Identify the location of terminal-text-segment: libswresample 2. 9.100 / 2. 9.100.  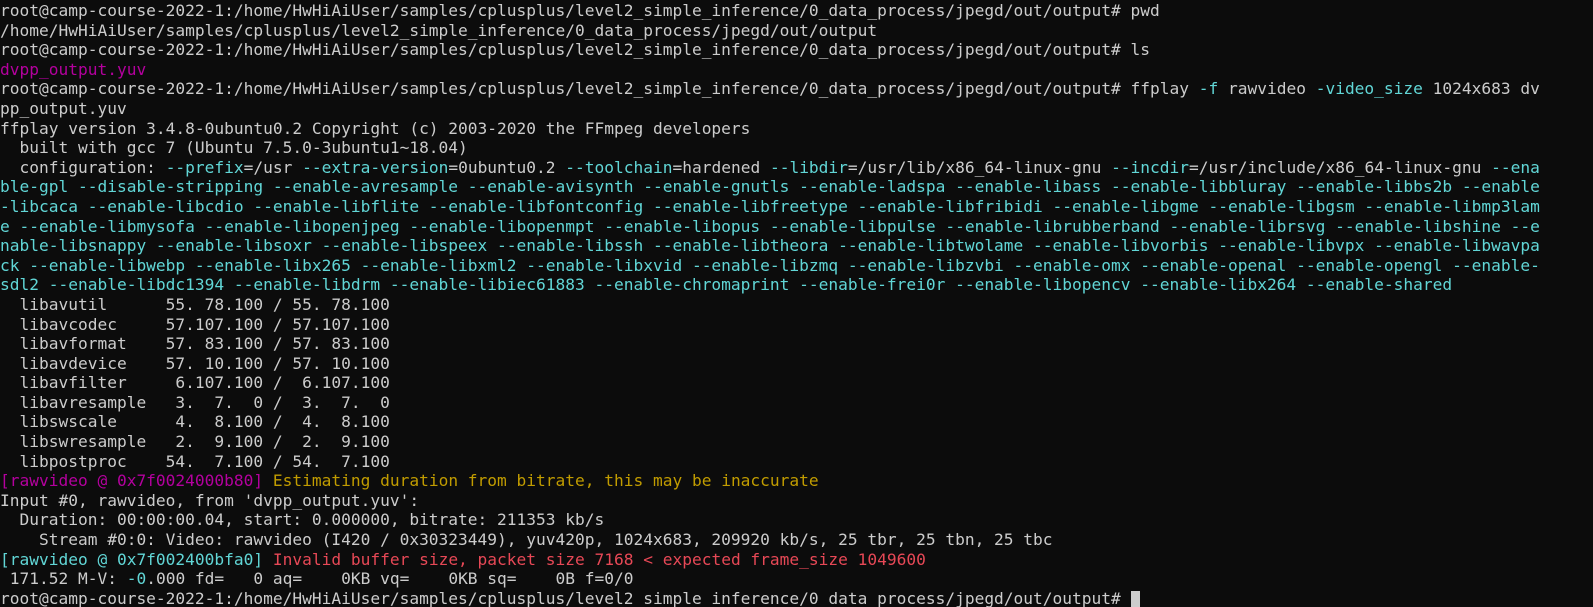
(195, 442).